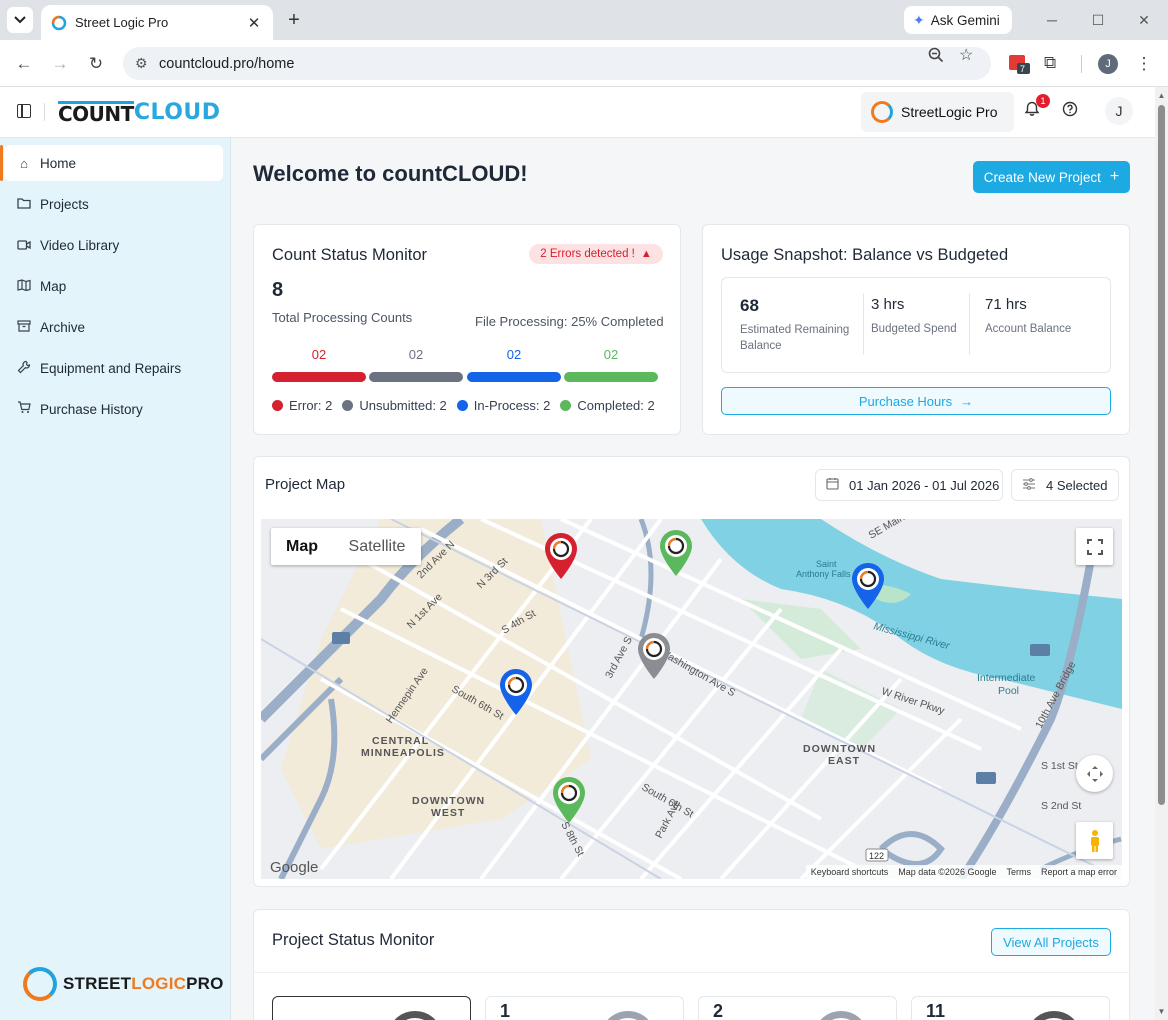 Image resolution: width=1168 pixels, height=1020 pixels. Describe the element at coordinates (24, 111) in the screenshot. I see `sidebar-toggle-icon` at that location.